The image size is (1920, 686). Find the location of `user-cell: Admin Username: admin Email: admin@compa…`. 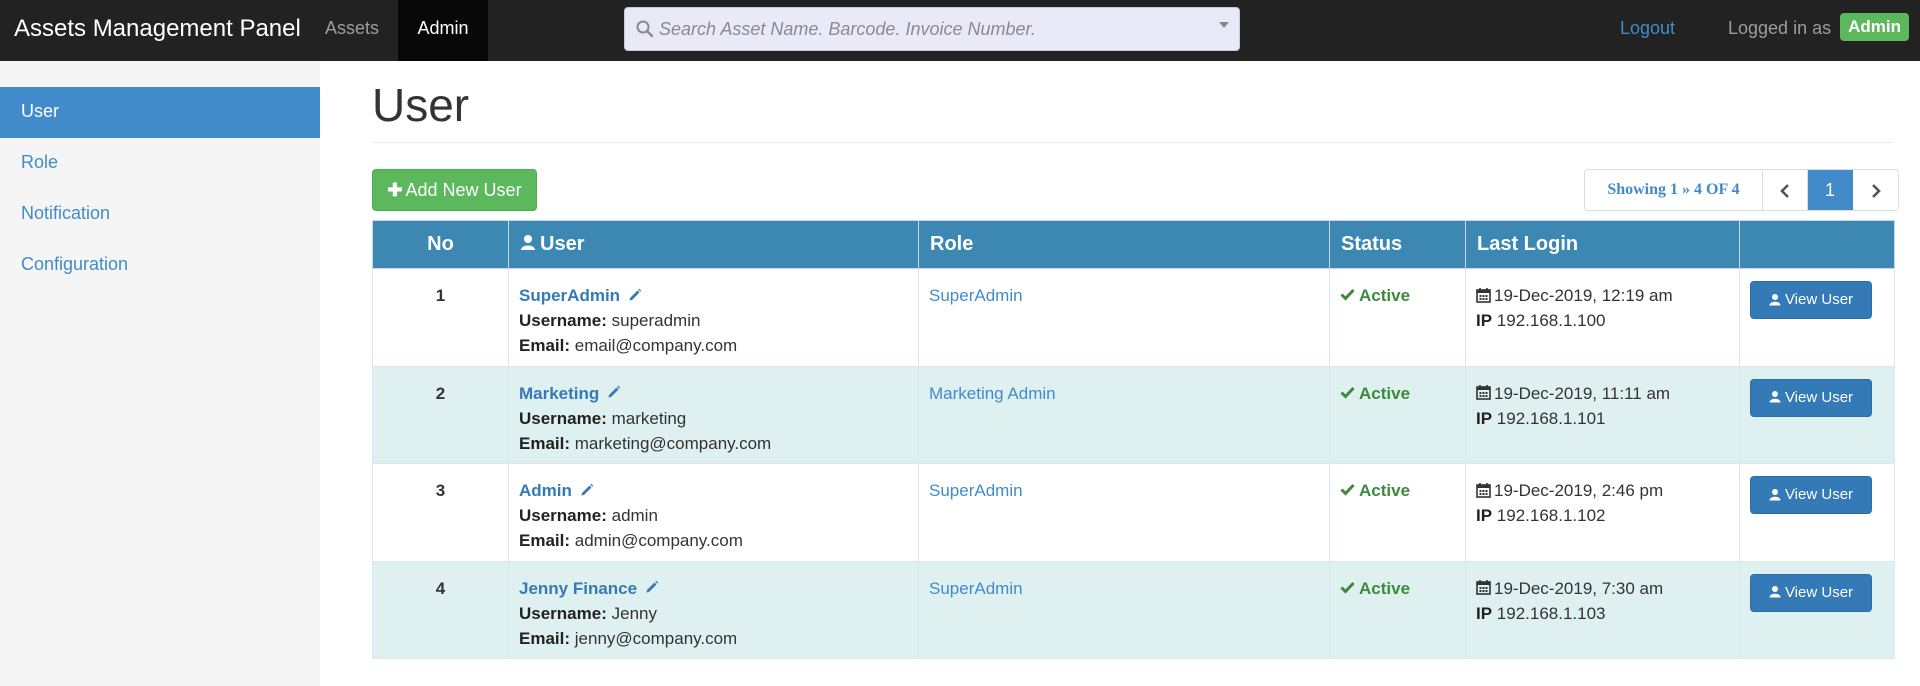

user-cell: Admin Username: admin Email: admin@compa… is located at coordinates (713, 512).